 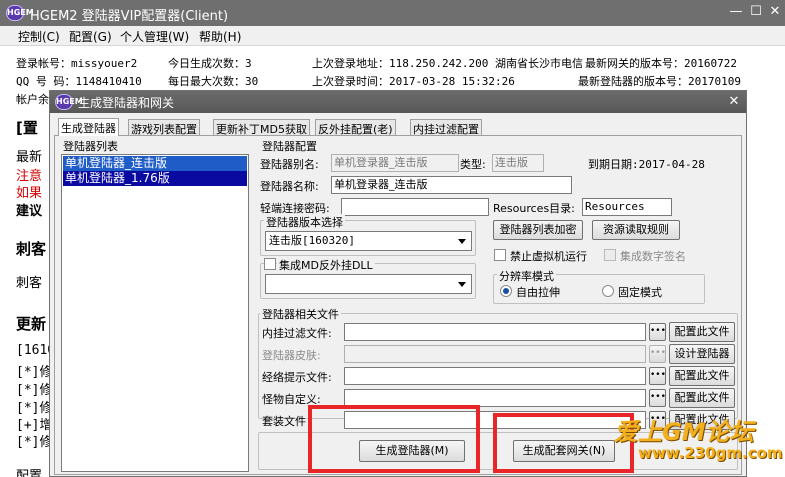 I want to click on menu-control: 控制(C), so click(x=39, y=36).